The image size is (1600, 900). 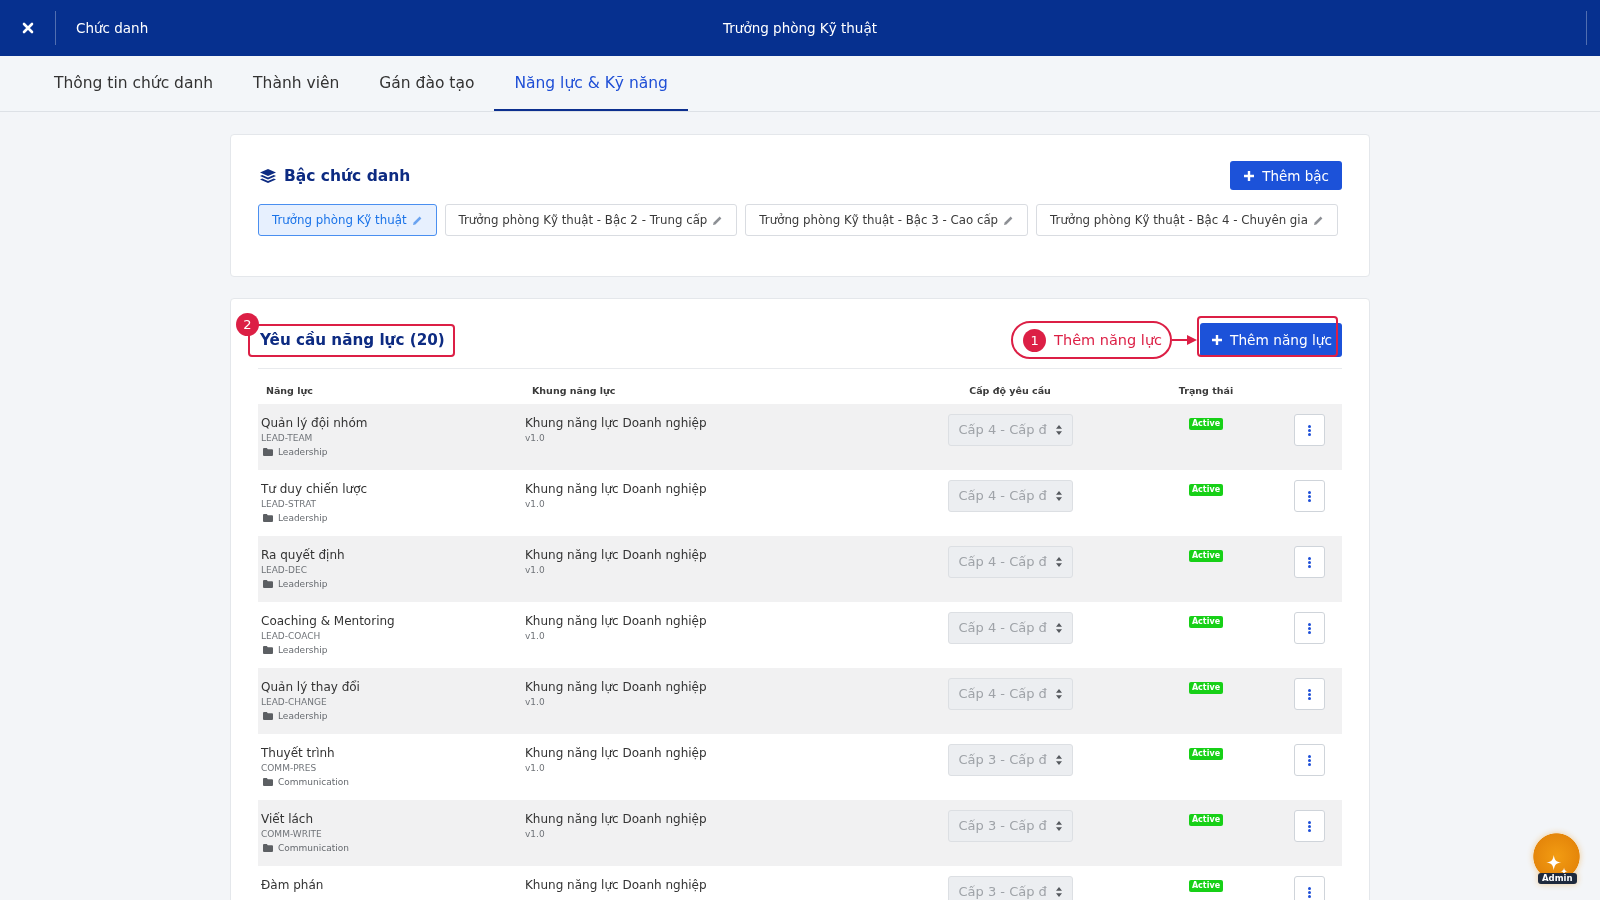 What do you see at coordinates (1206, 390) in the screenshot?
I see `column-header: Trạng thái` at bounding box center [1206, 390].